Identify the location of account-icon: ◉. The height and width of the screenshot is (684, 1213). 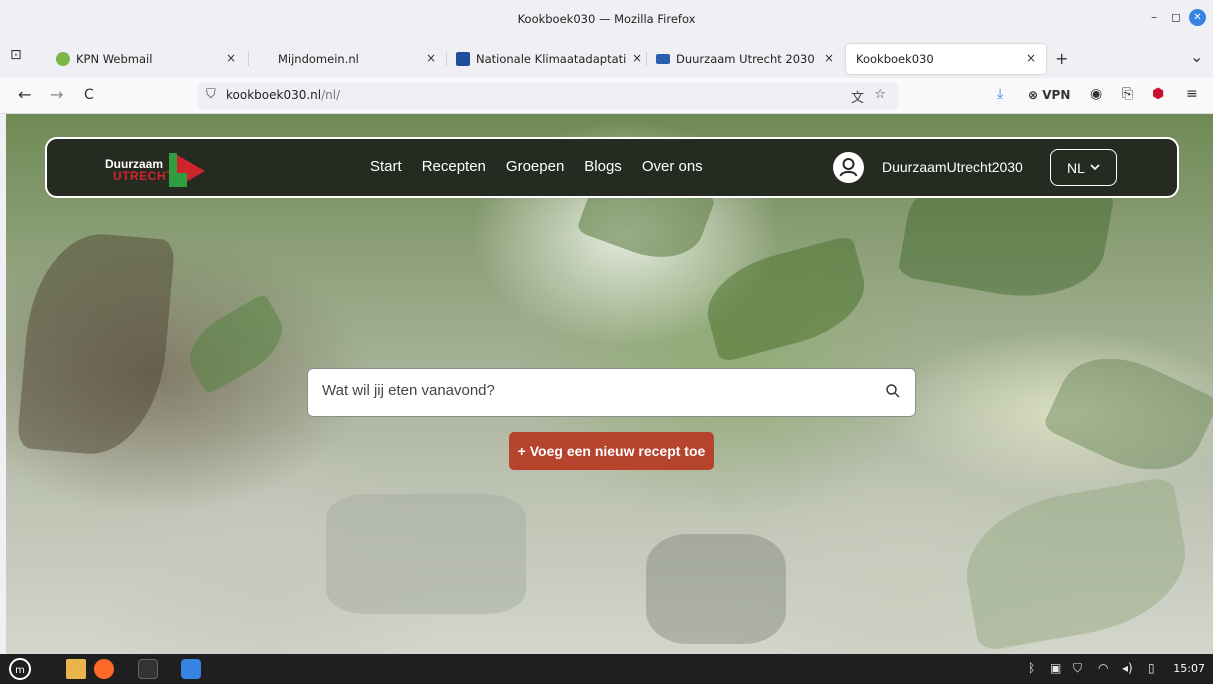
(1096, 94).